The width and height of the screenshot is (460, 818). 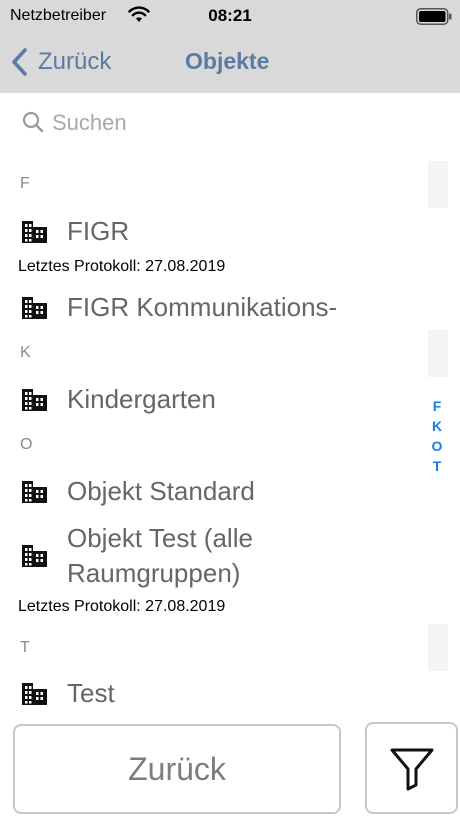 What do you see at coordinates (26, 444) in the screenshot?
I see `section-header-o: O` at bounding box center [26, 444].